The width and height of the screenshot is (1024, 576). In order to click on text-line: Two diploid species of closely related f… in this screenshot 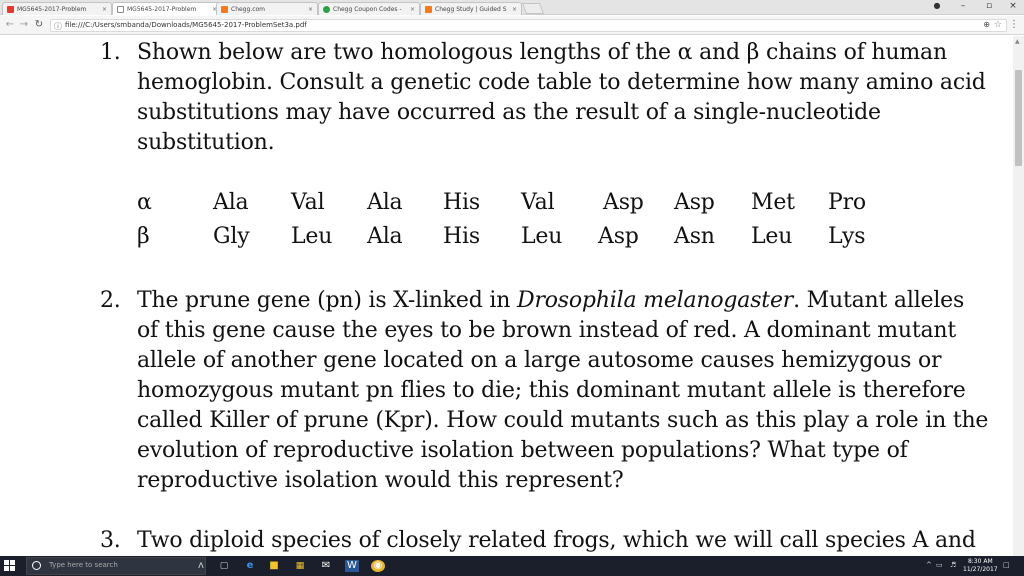, I will do `click(556, 540)`.